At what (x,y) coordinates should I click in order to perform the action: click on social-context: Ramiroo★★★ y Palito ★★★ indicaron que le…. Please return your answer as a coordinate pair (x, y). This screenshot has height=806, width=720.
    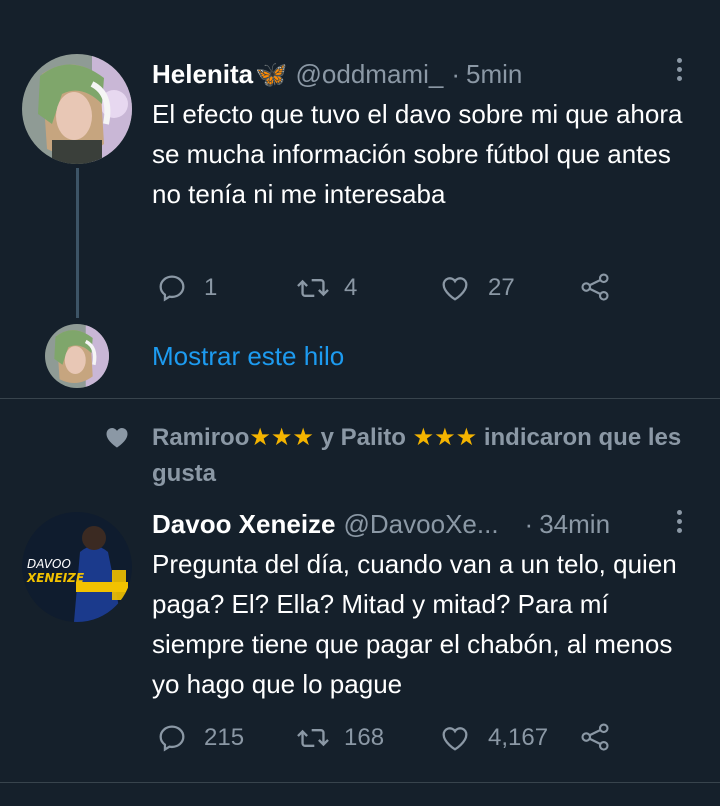
    Looking at the image, I should click on (422, 456).